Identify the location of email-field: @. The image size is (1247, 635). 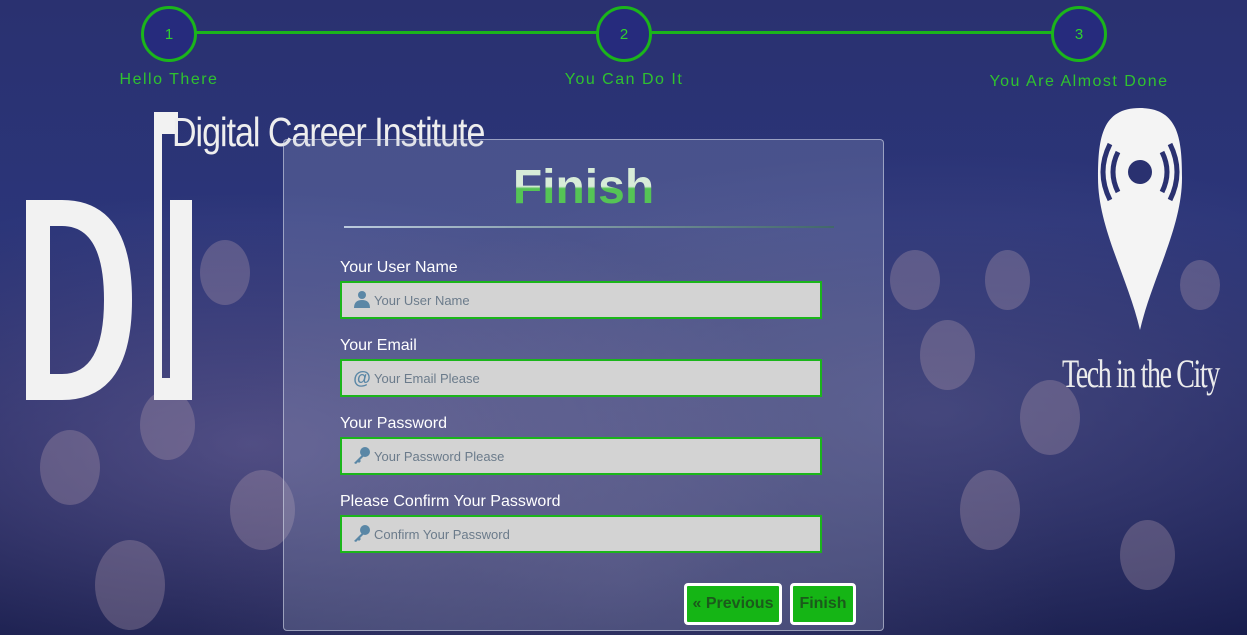
(581, 378).